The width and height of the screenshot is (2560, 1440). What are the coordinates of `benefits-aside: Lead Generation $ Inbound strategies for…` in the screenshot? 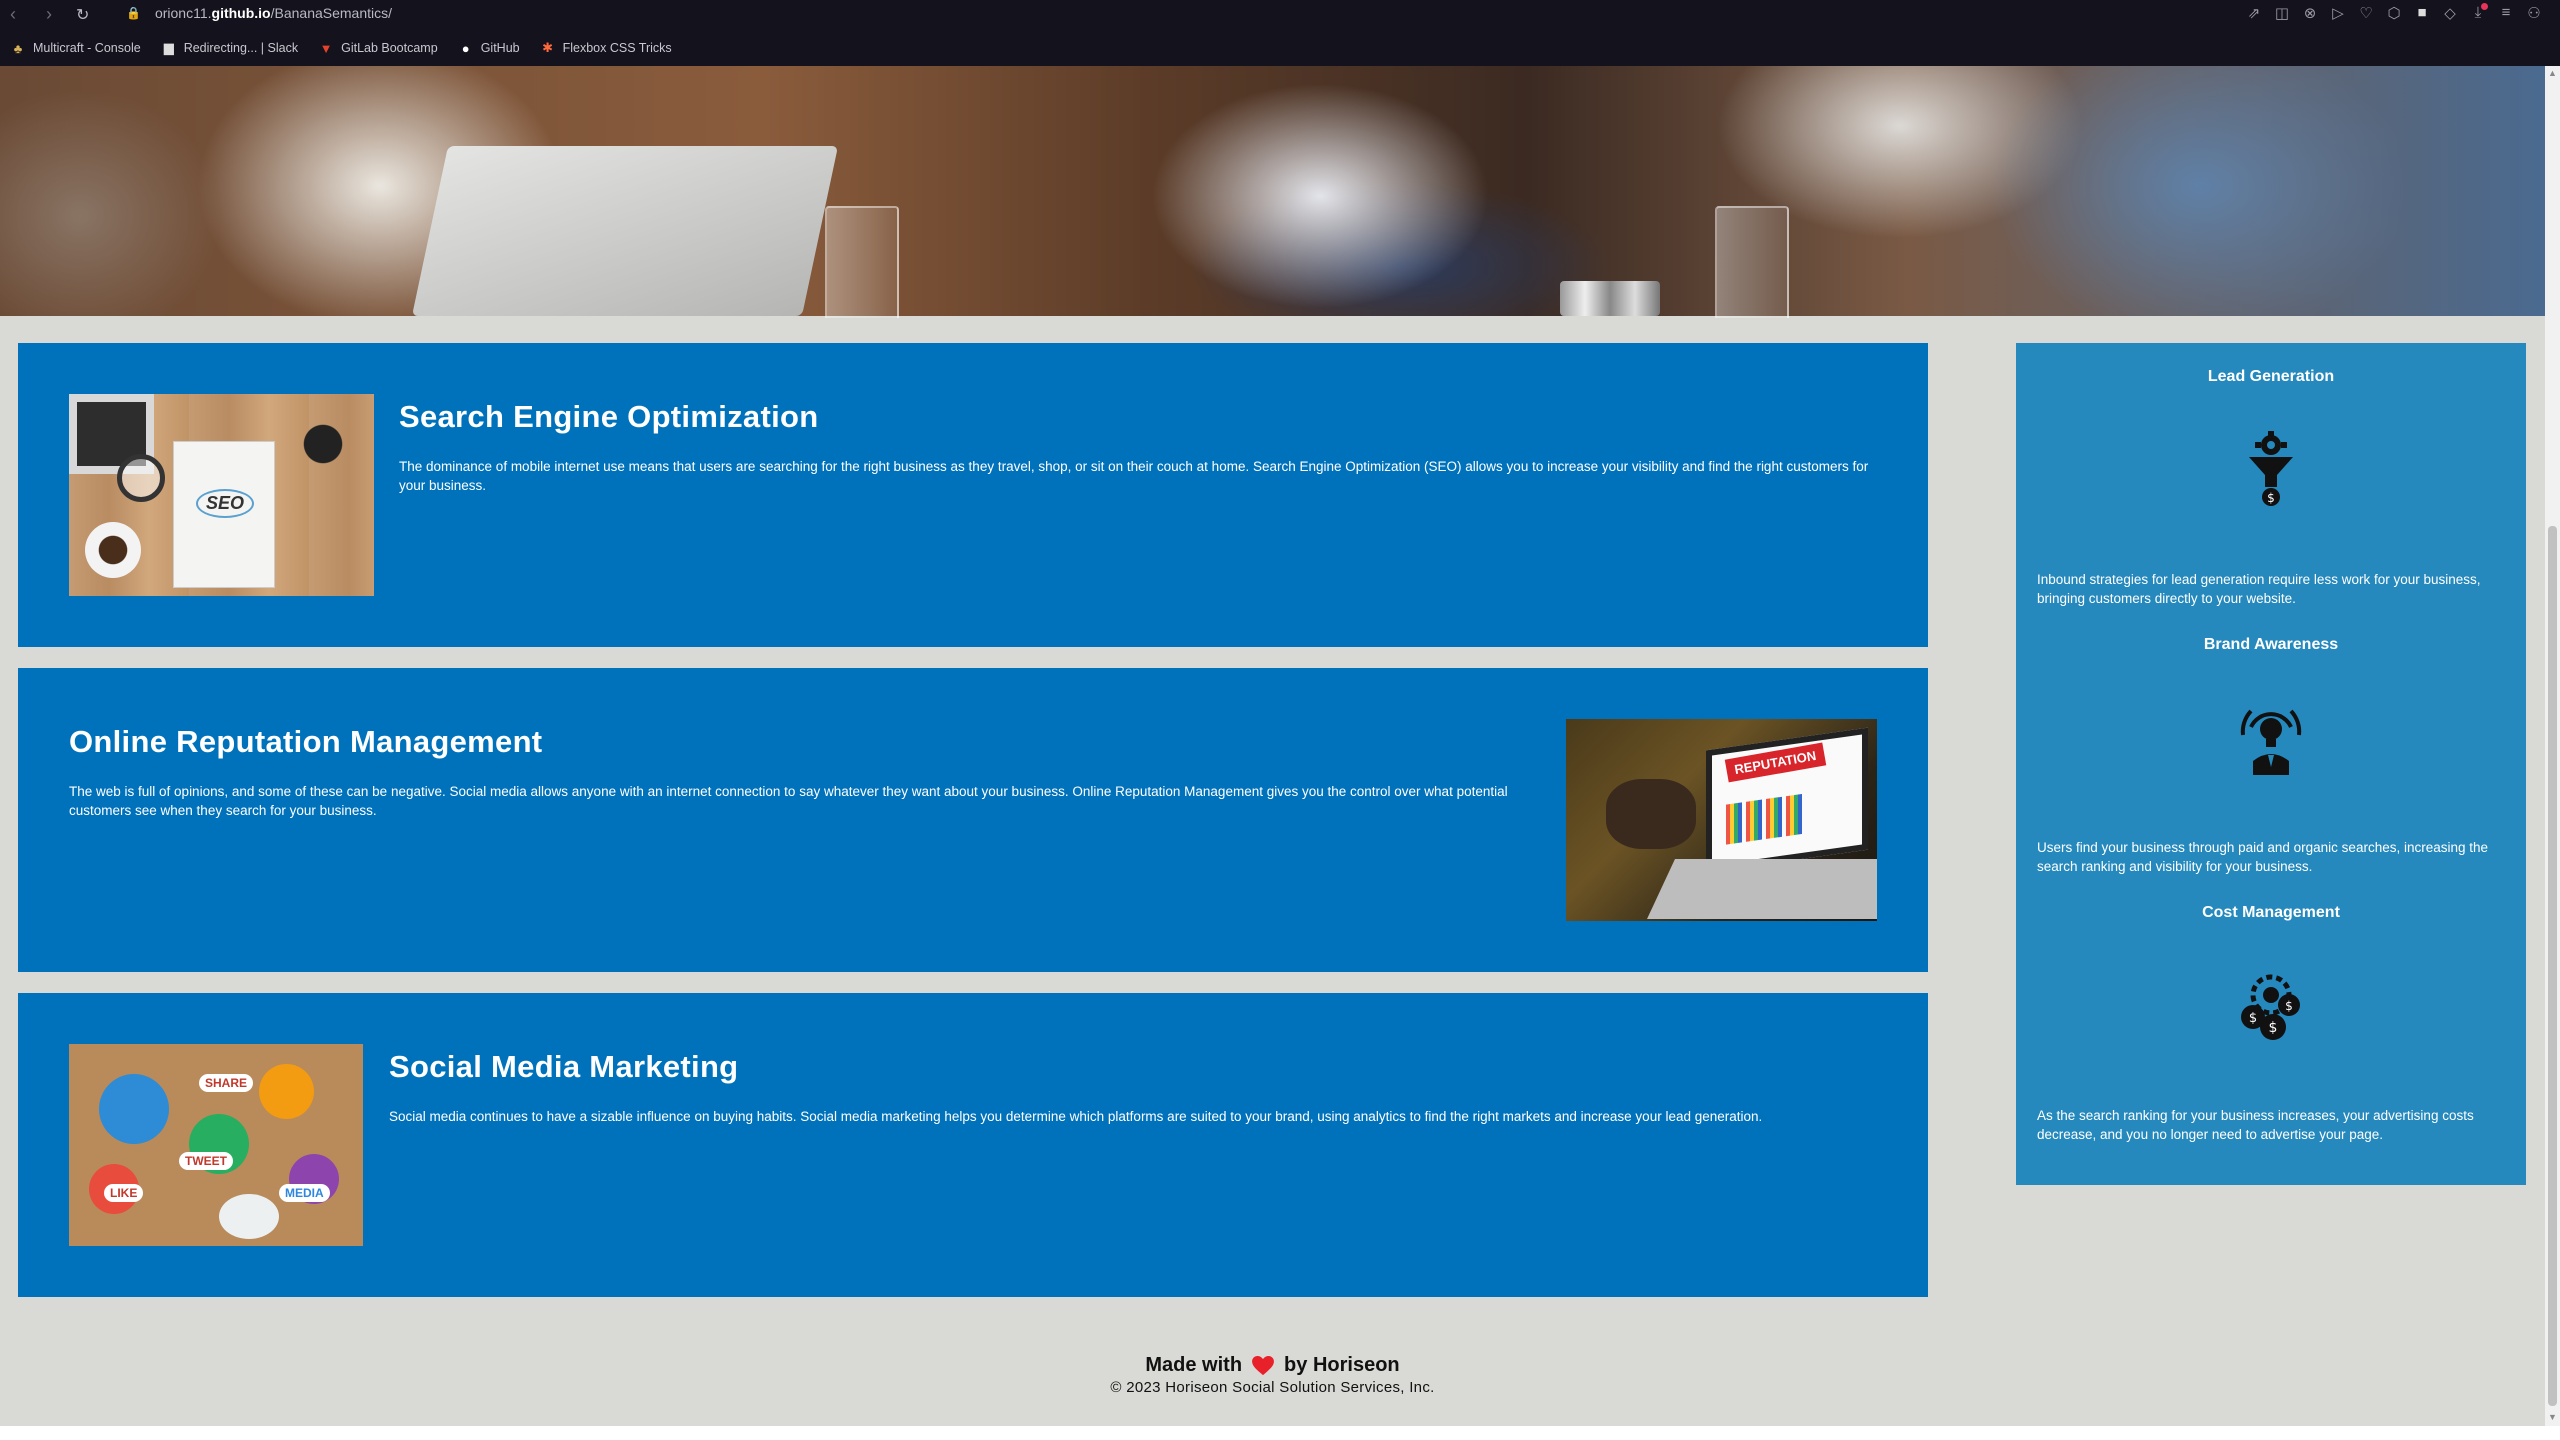 It's located at (2271, 764).